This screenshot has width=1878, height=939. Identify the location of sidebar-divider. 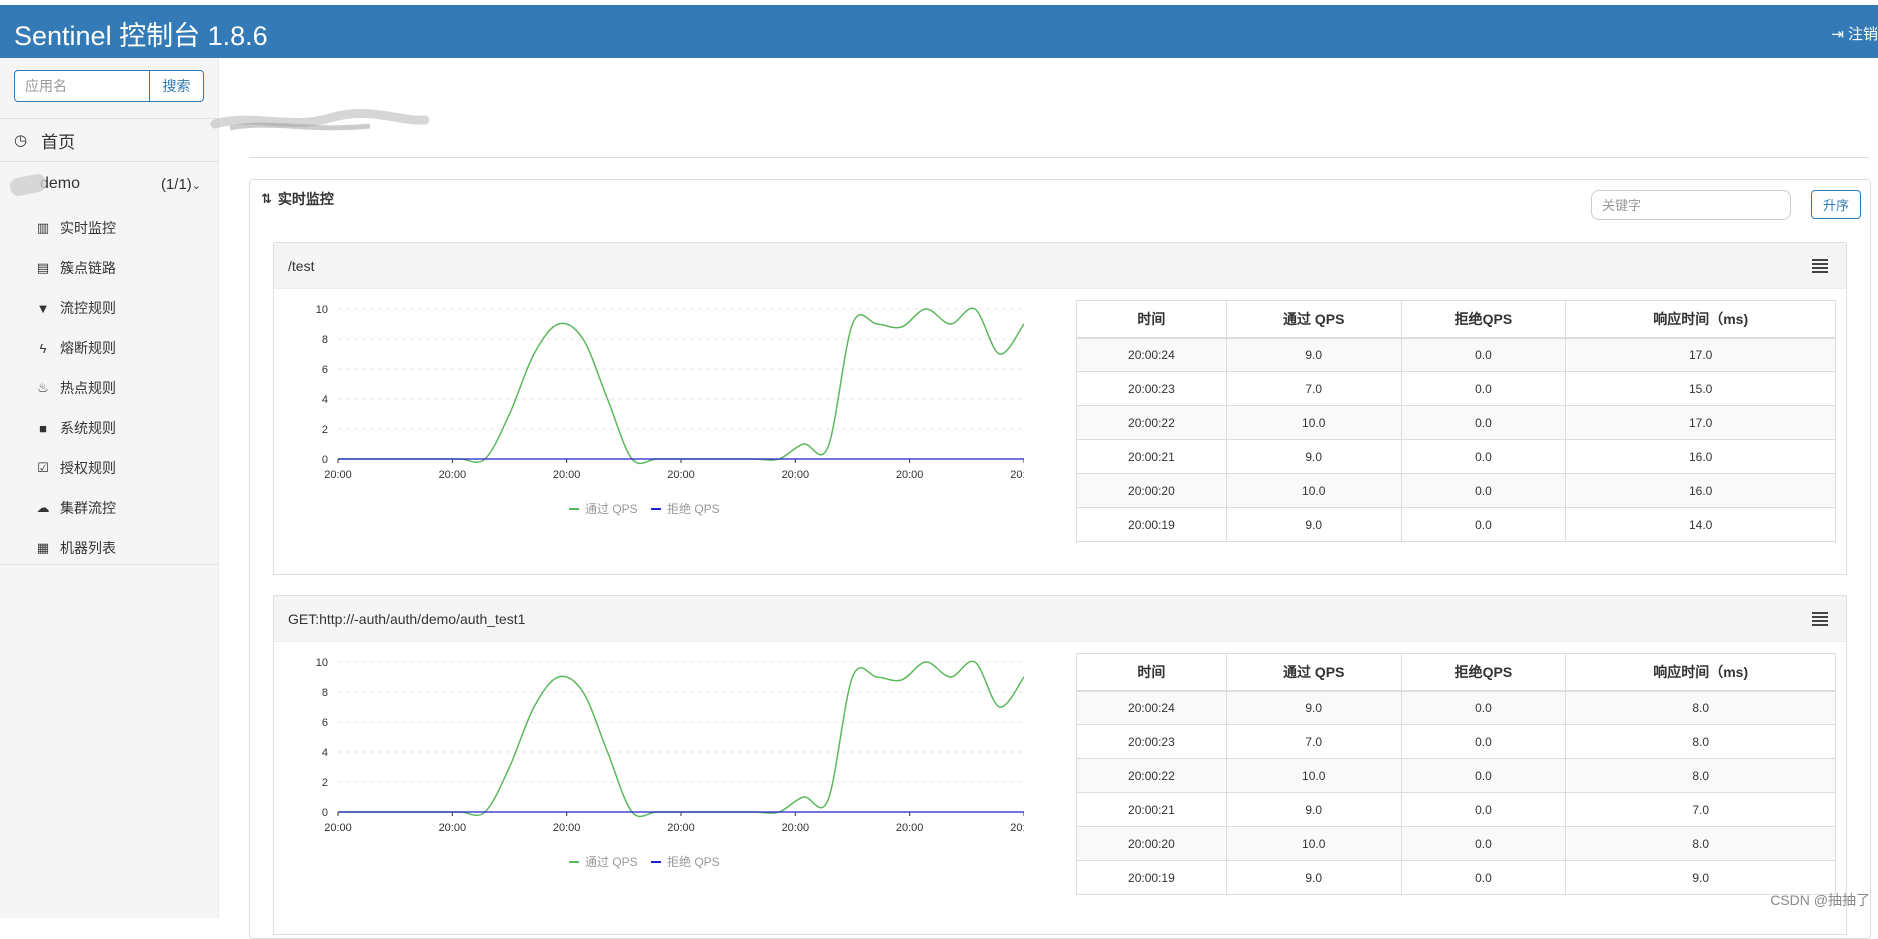
(109, 564).